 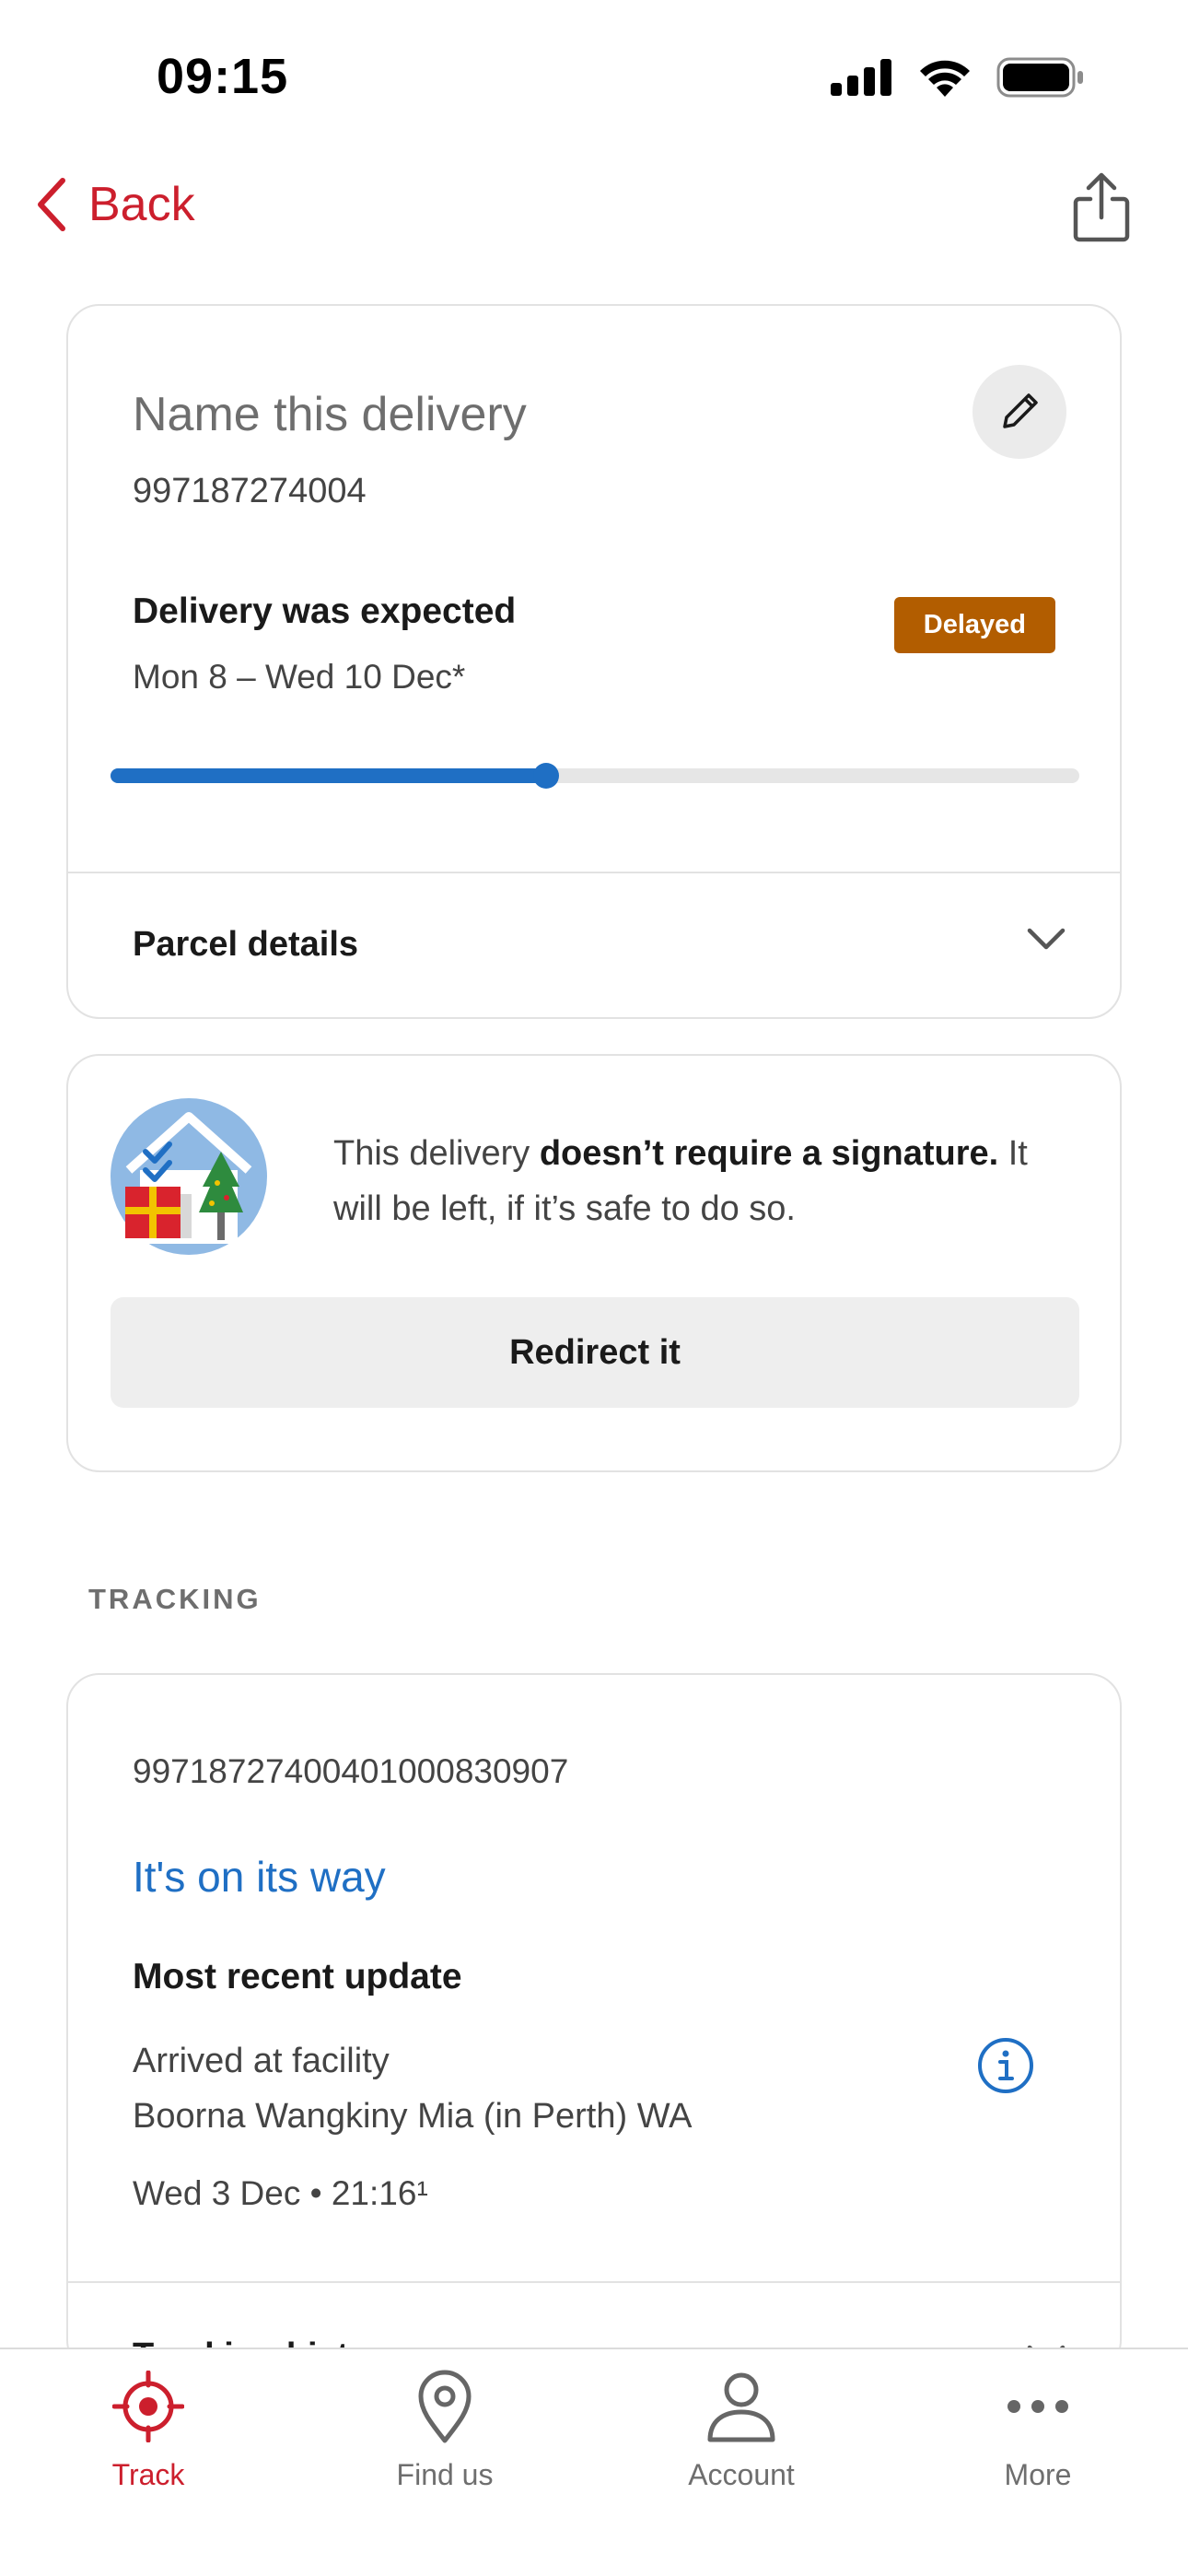 What do you see at coordinates (1046, 939) in the screenshot?
I see `chevron-down-icon` at bounding box center [1046, 939].